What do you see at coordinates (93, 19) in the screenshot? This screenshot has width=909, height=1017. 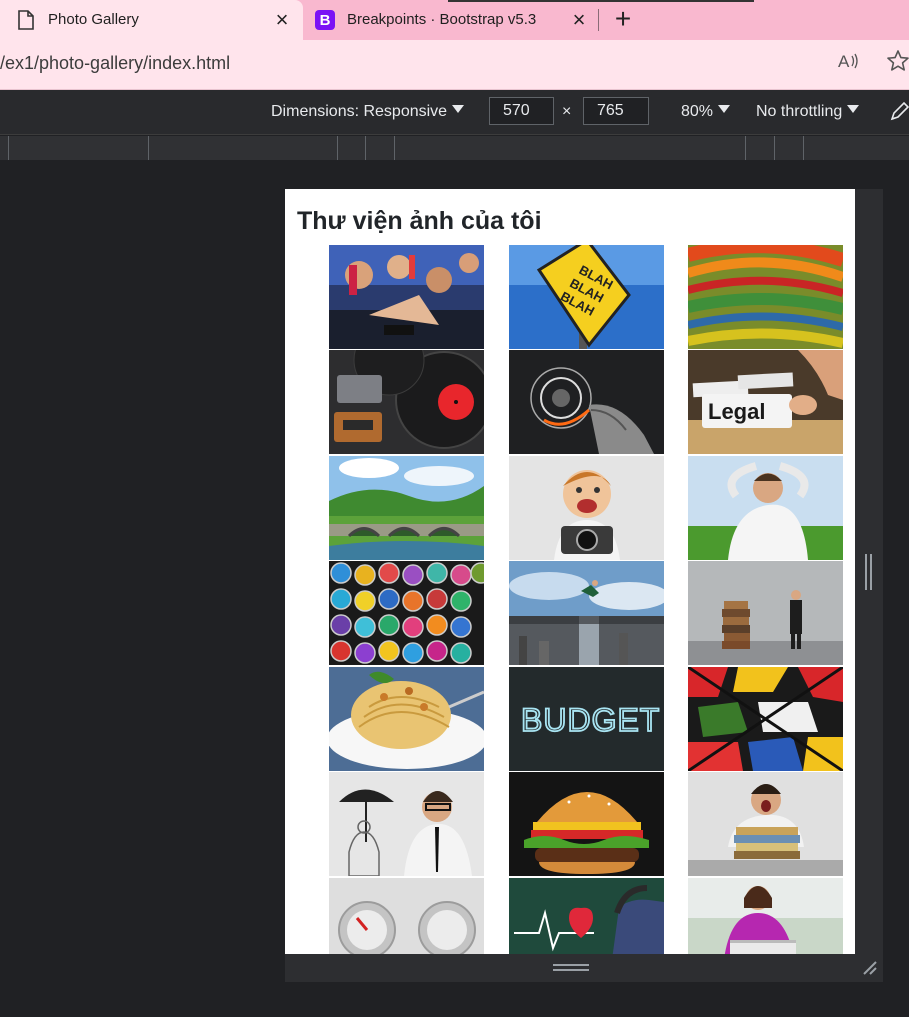 I see `tab-title: Photo Gallery` at bounding box center [93, 19].